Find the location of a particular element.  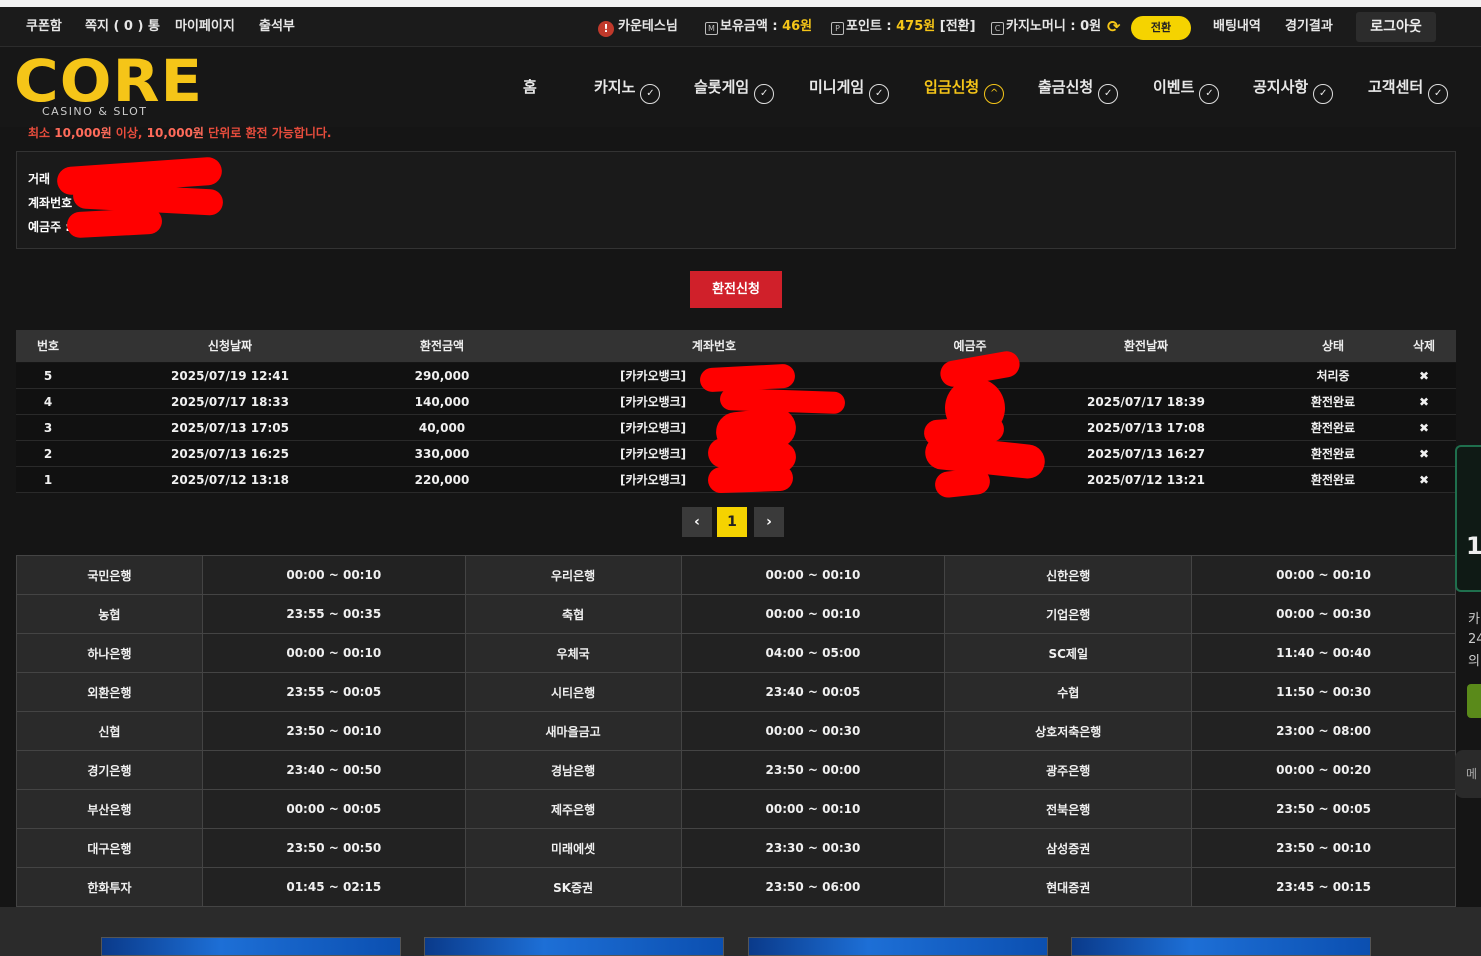

account-info-box: 거래 계좌번호 예금주 : is located at coordinates (736, 200).